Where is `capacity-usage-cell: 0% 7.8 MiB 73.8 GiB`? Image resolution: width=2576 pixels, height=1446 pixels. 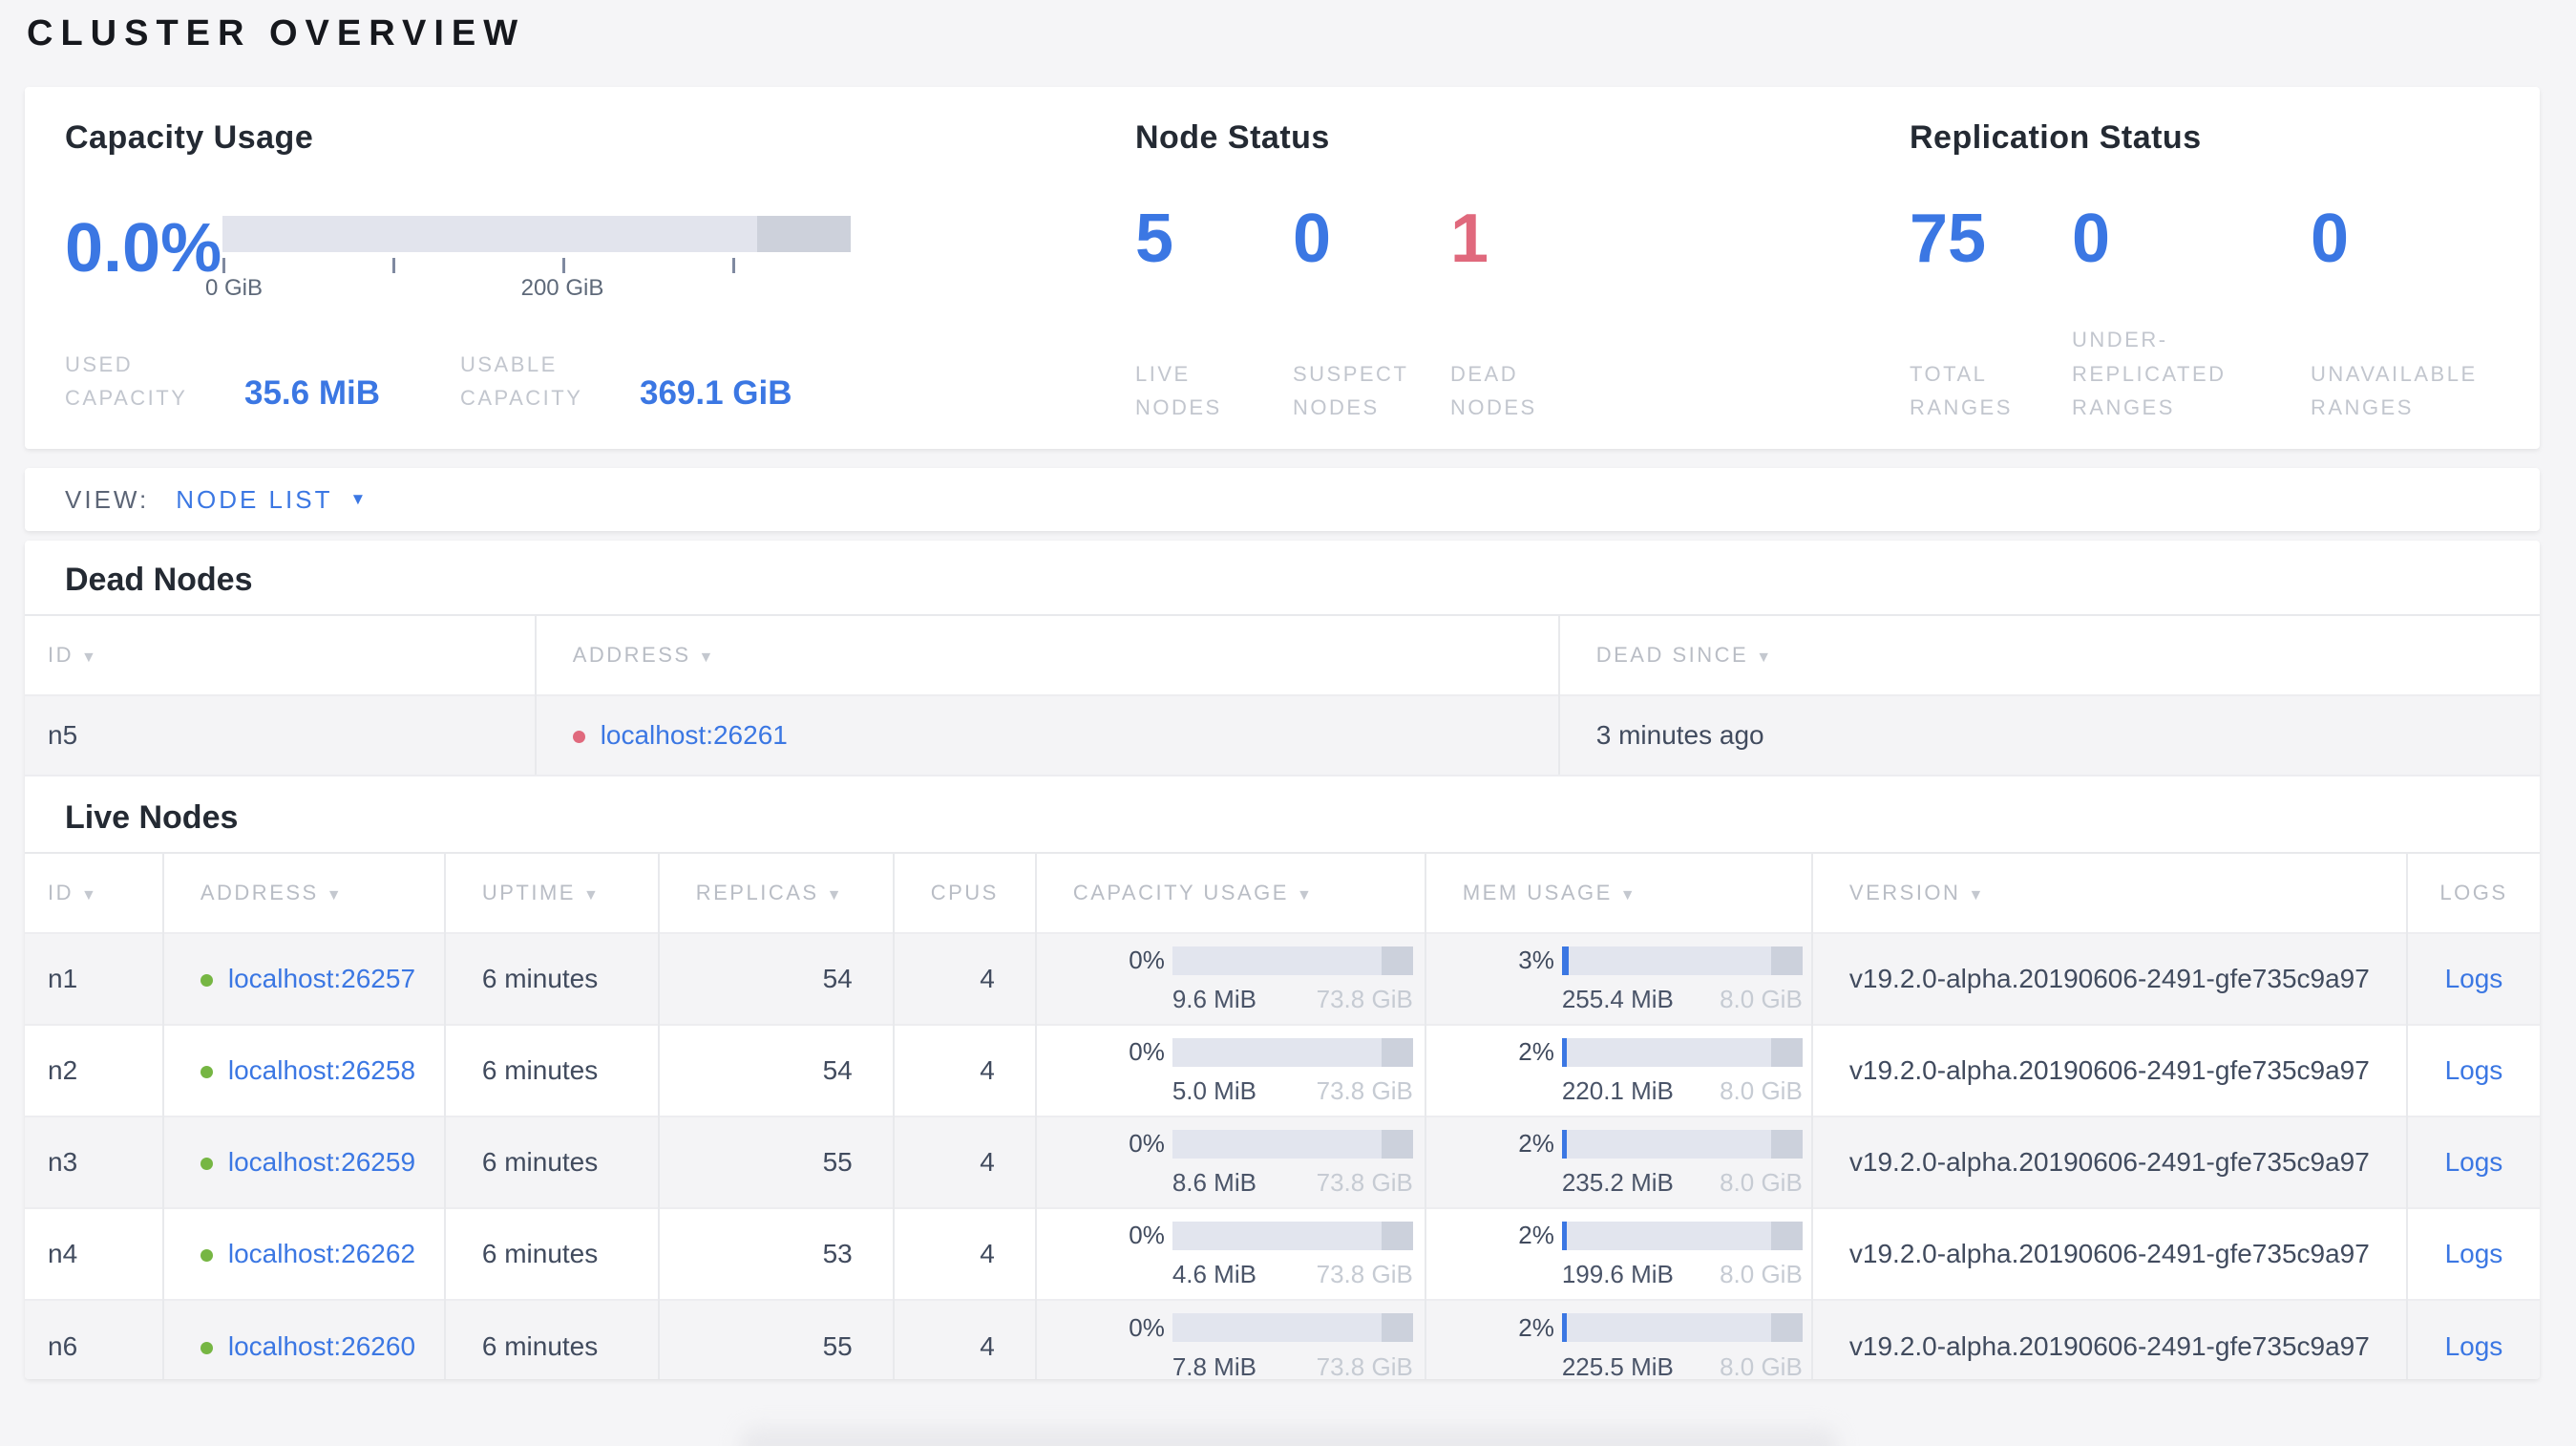 capacity-usage-cell: 0% 7.8 MiB 73.8 GiB is located at coordinates (1229, 1339).